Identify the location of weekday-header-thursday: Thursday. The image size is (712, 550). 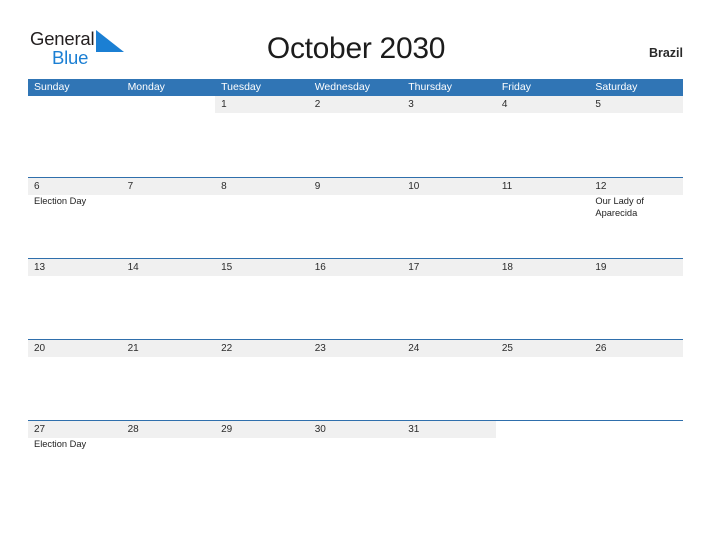
(430, 87).